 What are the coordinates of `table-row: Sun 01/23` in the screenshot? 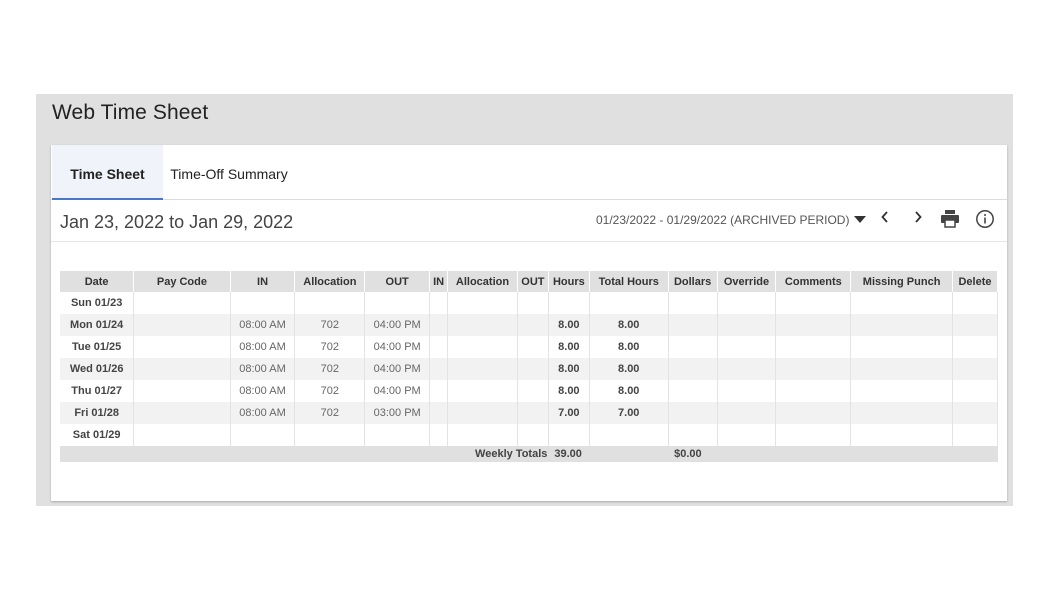 It's located at (529, 303).